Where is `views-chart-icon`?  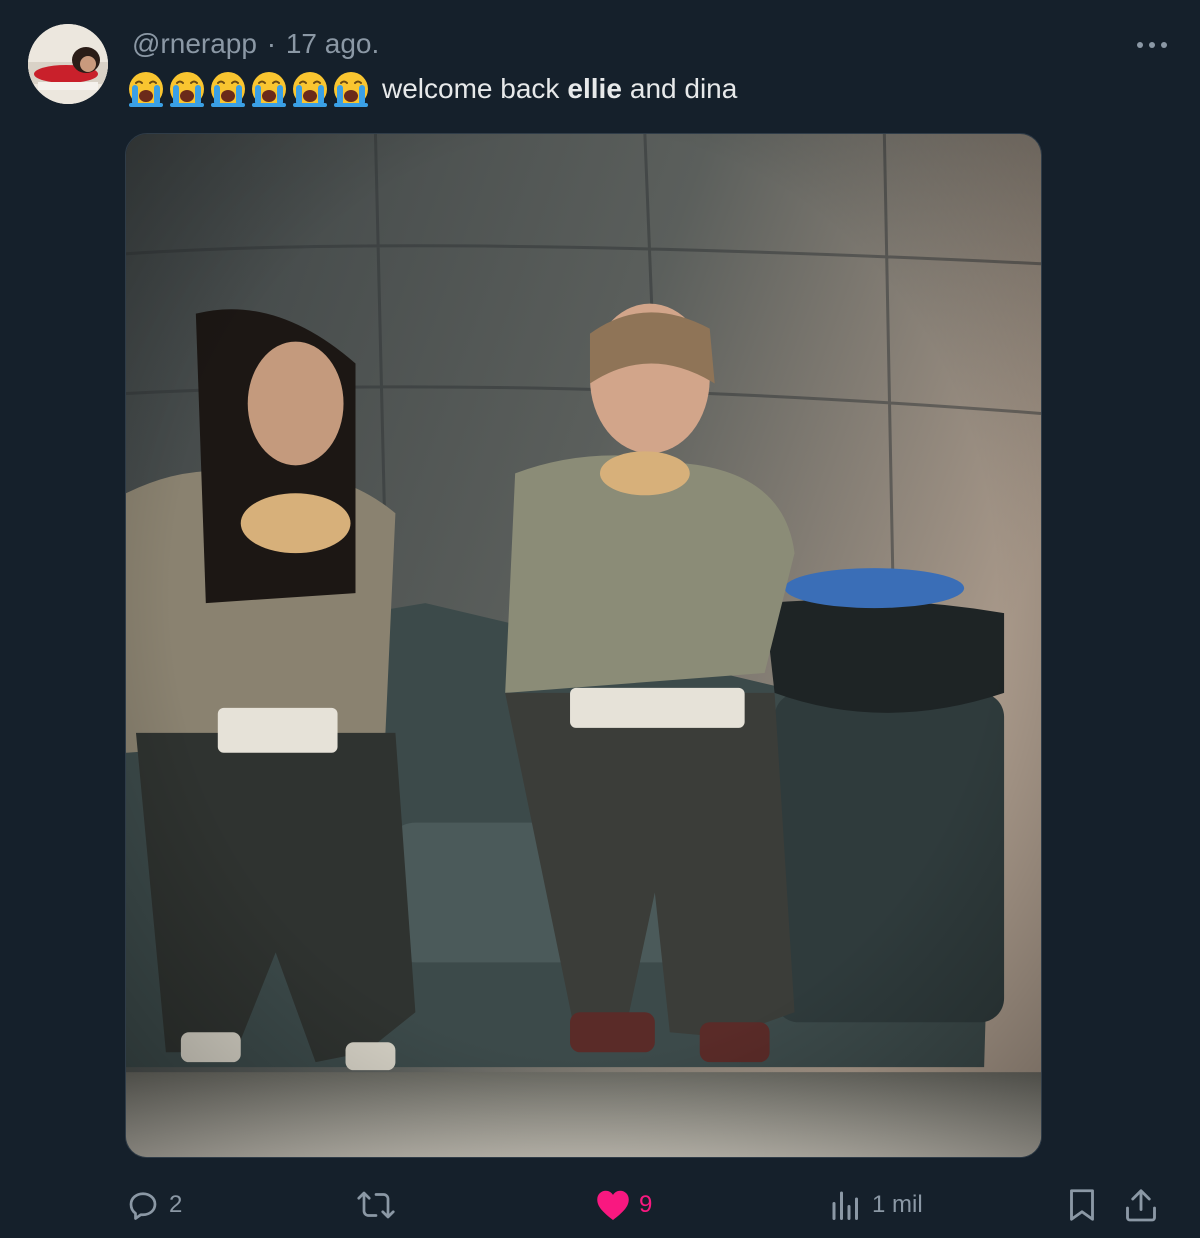 views-chart-icon is located at coordinates (845, 1205).